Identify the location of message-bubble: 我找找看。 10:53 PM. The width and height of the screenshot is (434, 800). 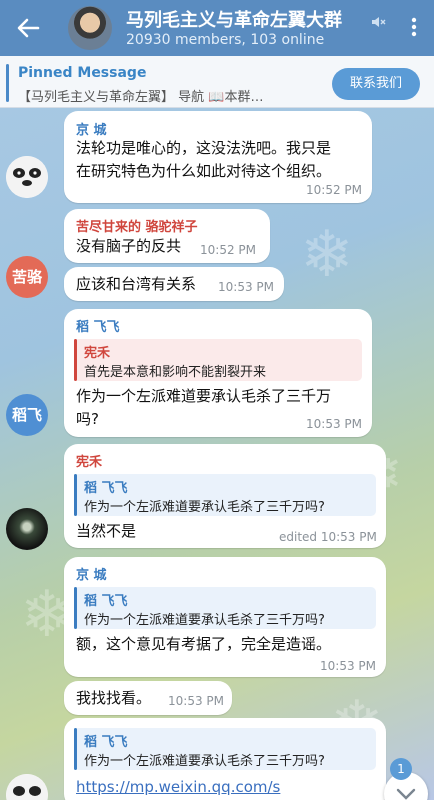
(148, 698).